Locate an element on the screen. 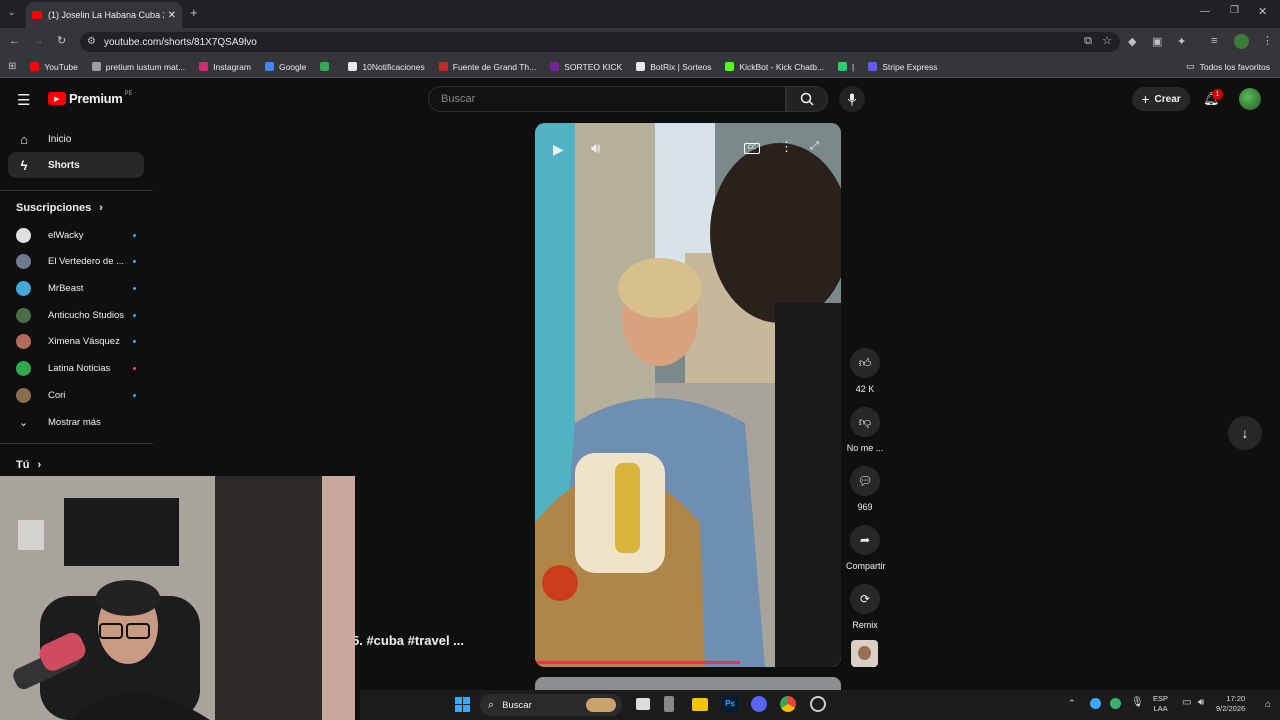 This screenshot has height=720, width=1280. file-explorer-icon is located at coordinates (700, 704).